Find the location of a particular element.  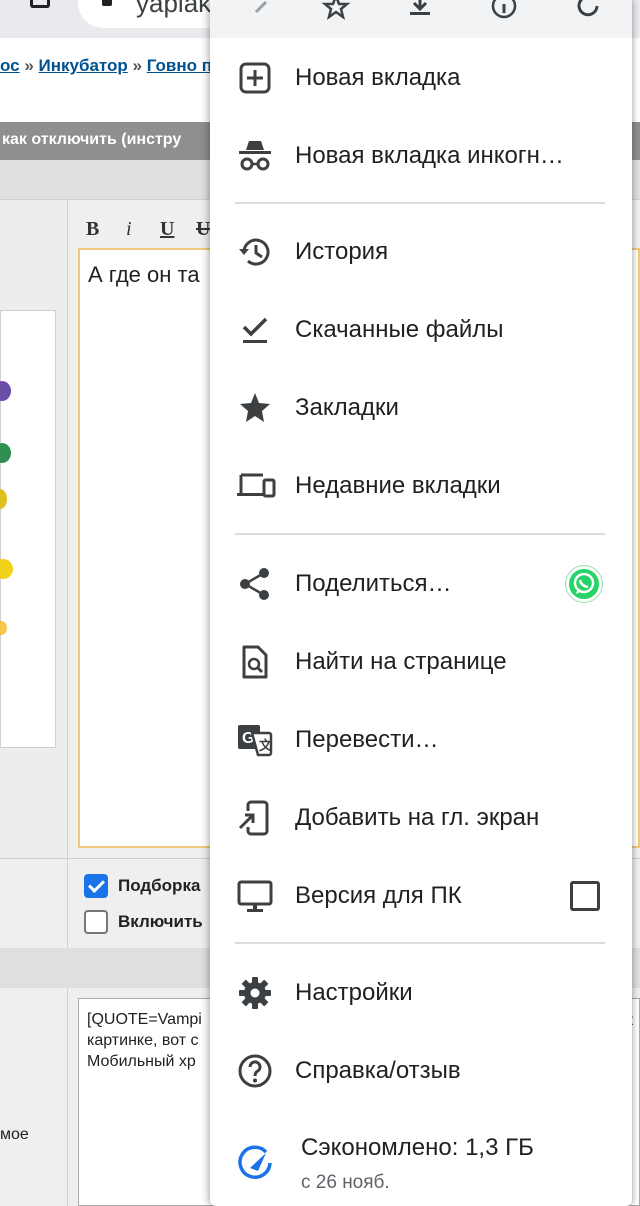

add-to-home-icon is located at coordinates (255, 818).